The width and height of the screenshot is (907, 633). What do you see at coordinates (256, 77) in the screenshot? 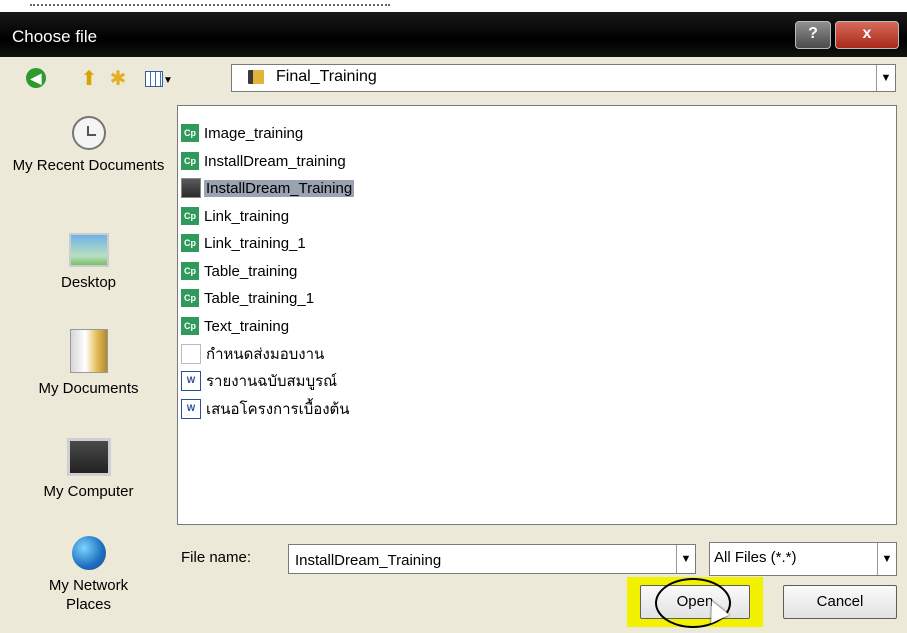
I see `folder-icon` at bounding box center [256, 77].